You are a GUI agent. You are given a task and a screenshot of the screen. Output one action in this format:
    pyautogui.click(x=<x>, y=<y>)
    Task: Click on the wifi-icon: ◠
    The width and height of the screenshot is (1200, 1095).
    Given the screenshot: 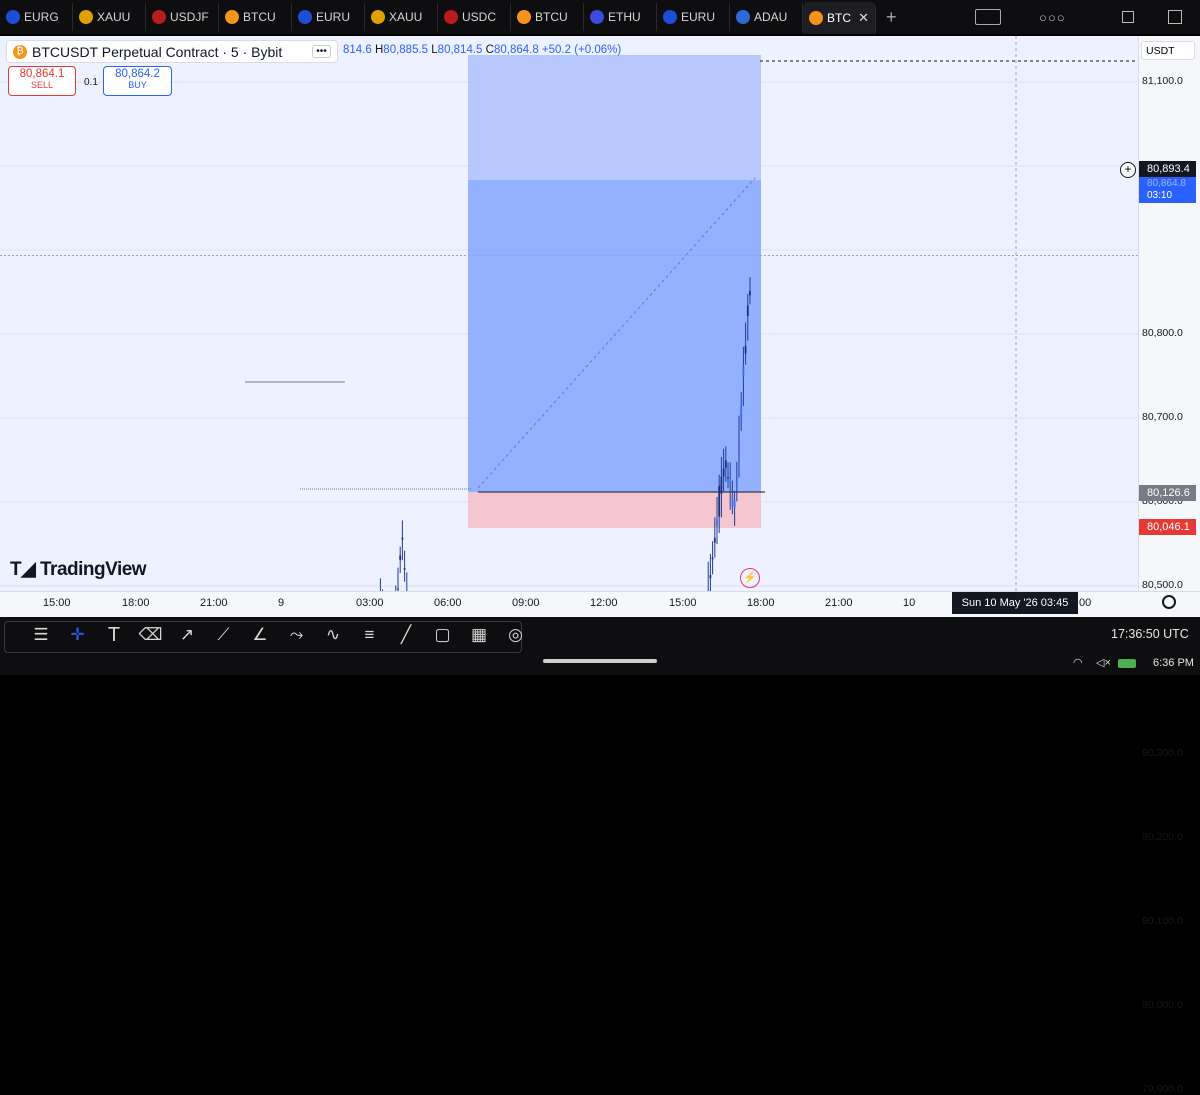 What is the action you would take?
    pyautogui.click(x=1078, y=663)
    